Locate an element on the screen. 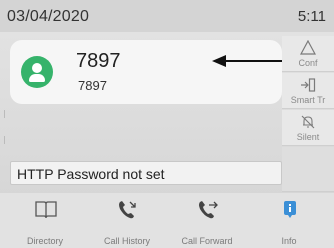 This screenshot has height=248, width=334. nav-label: Directory is located at coordinates (44, 241).